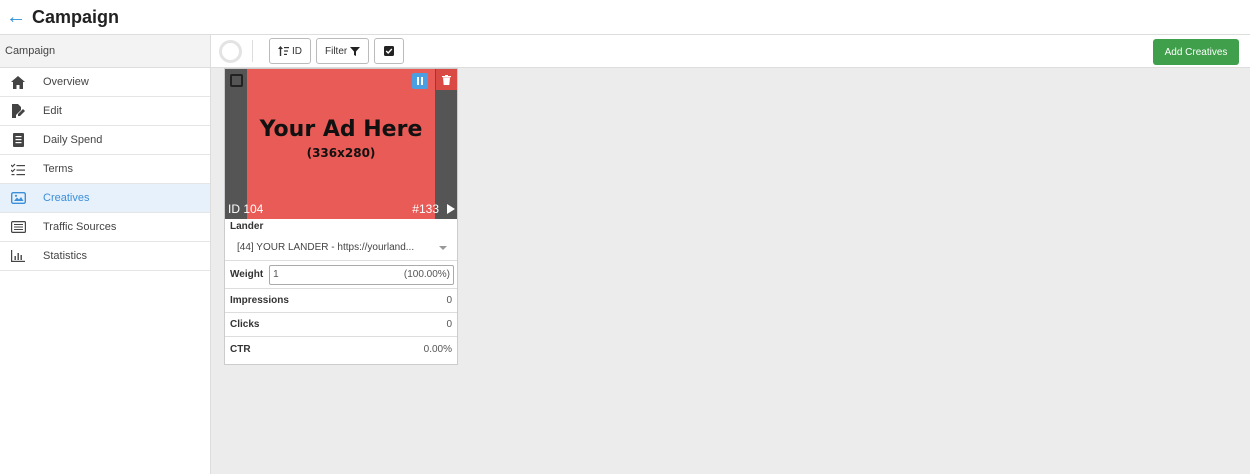  Describe the element at coordinates (76, 16) in the screenshot. I see `page-title: Campaign` at that location.